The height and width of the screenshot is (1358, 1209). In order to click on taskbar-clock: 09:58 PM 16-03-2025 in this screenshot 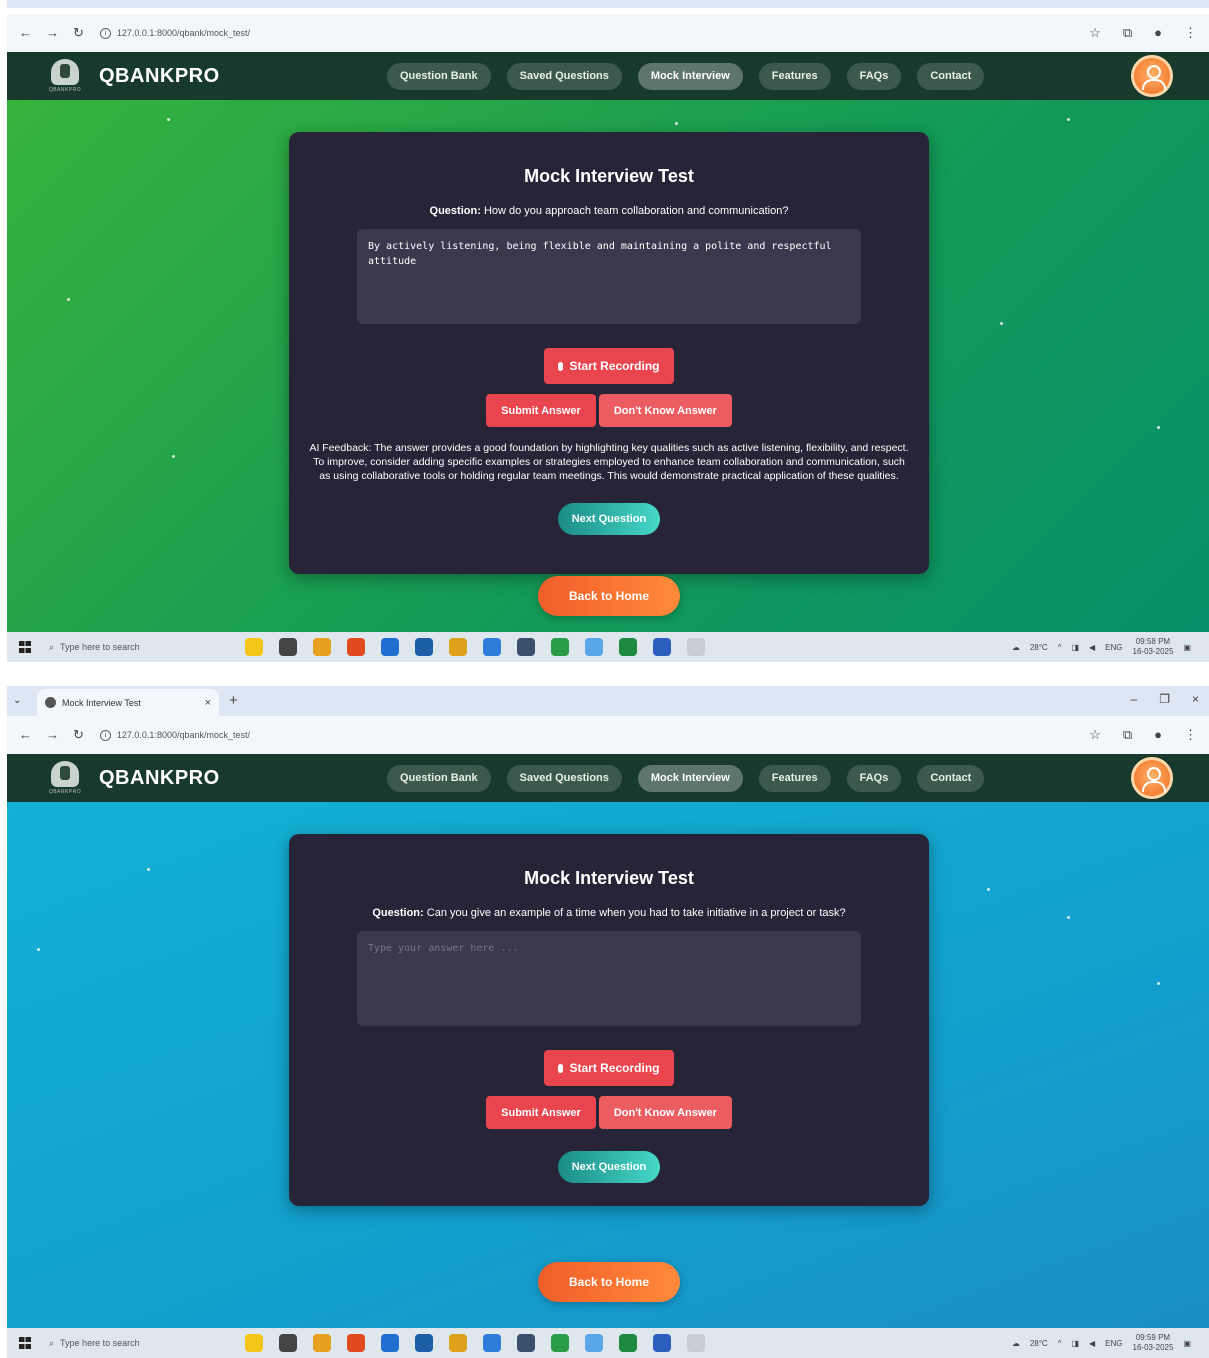, I will do `click(1153, 647)`.